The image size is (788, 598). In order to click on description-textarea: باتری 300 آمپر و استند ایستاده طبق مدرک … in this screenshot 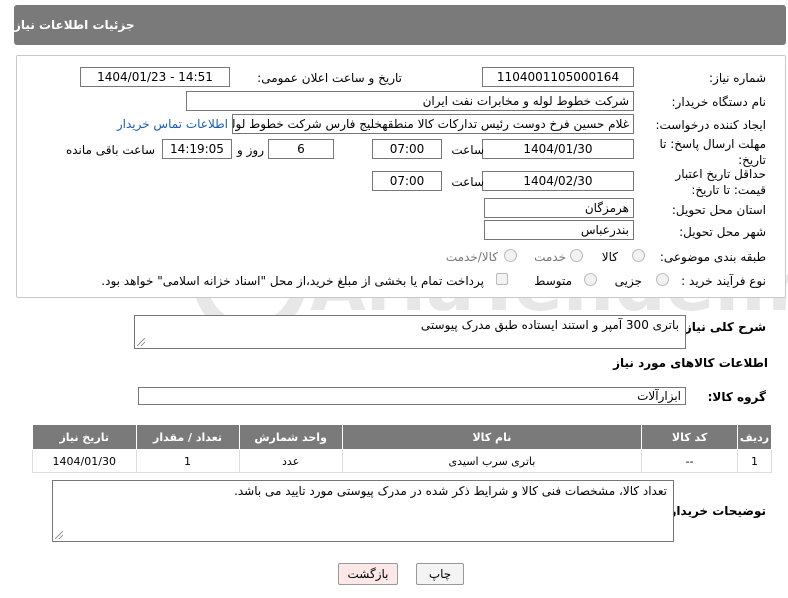, I will do `click(410, 332)`.